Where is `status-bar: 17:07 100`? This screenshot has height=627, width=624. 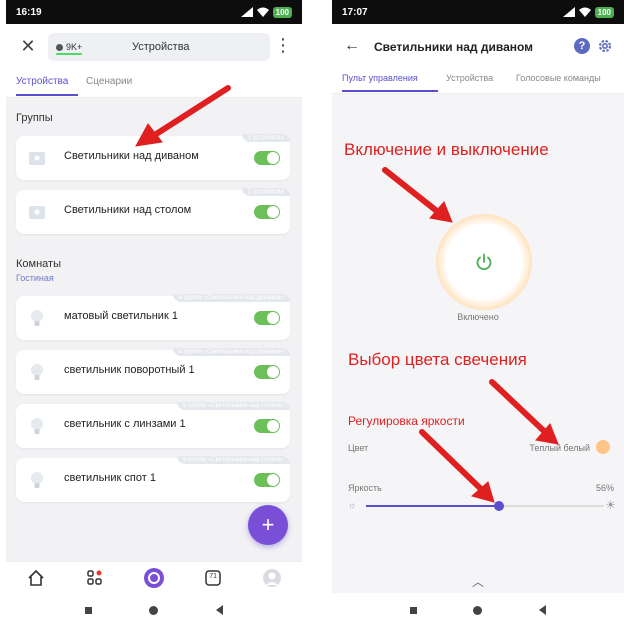
status-bar: 17:07 100 is located at coordinates (478, 12).